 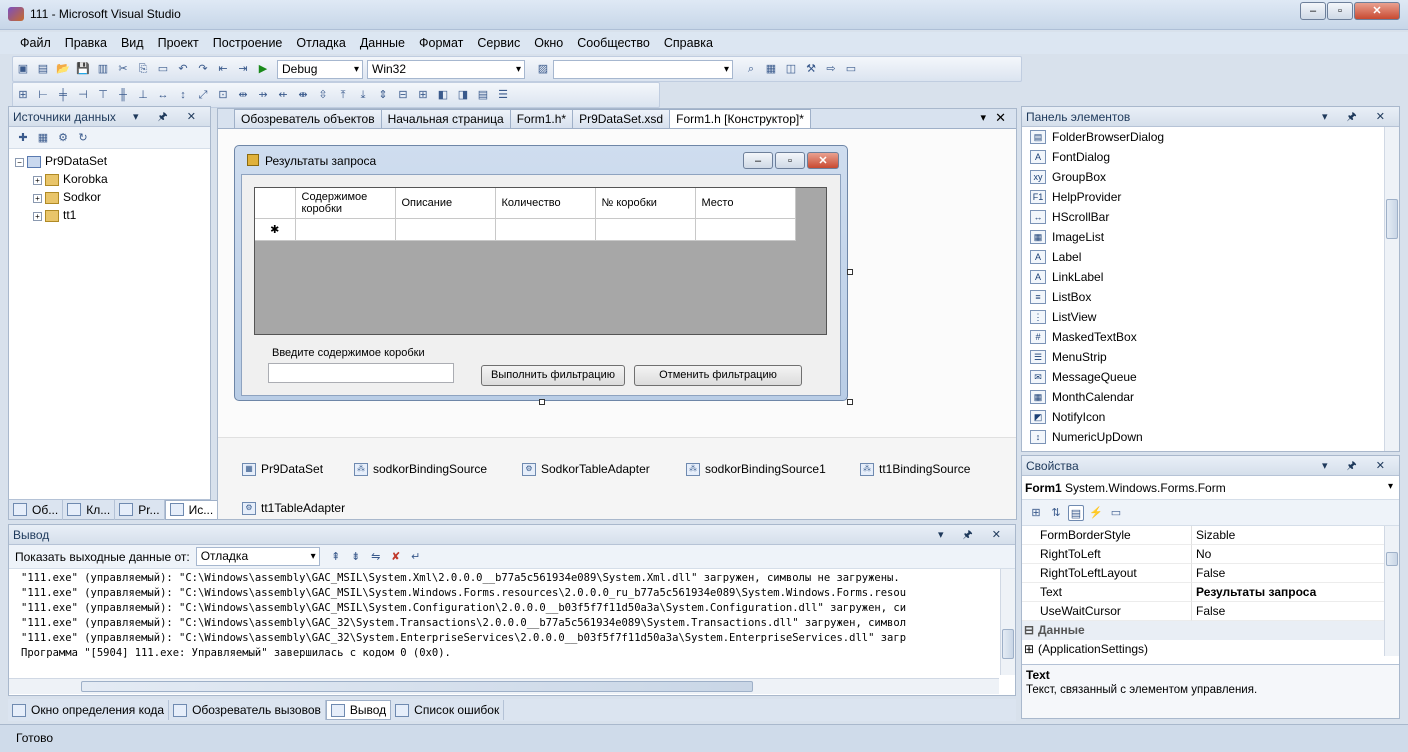 What do you see at coordinates (1116, 513) in the screenshot?
I see `property-pages-icon: ▭` at bounding box center [1116, 513].